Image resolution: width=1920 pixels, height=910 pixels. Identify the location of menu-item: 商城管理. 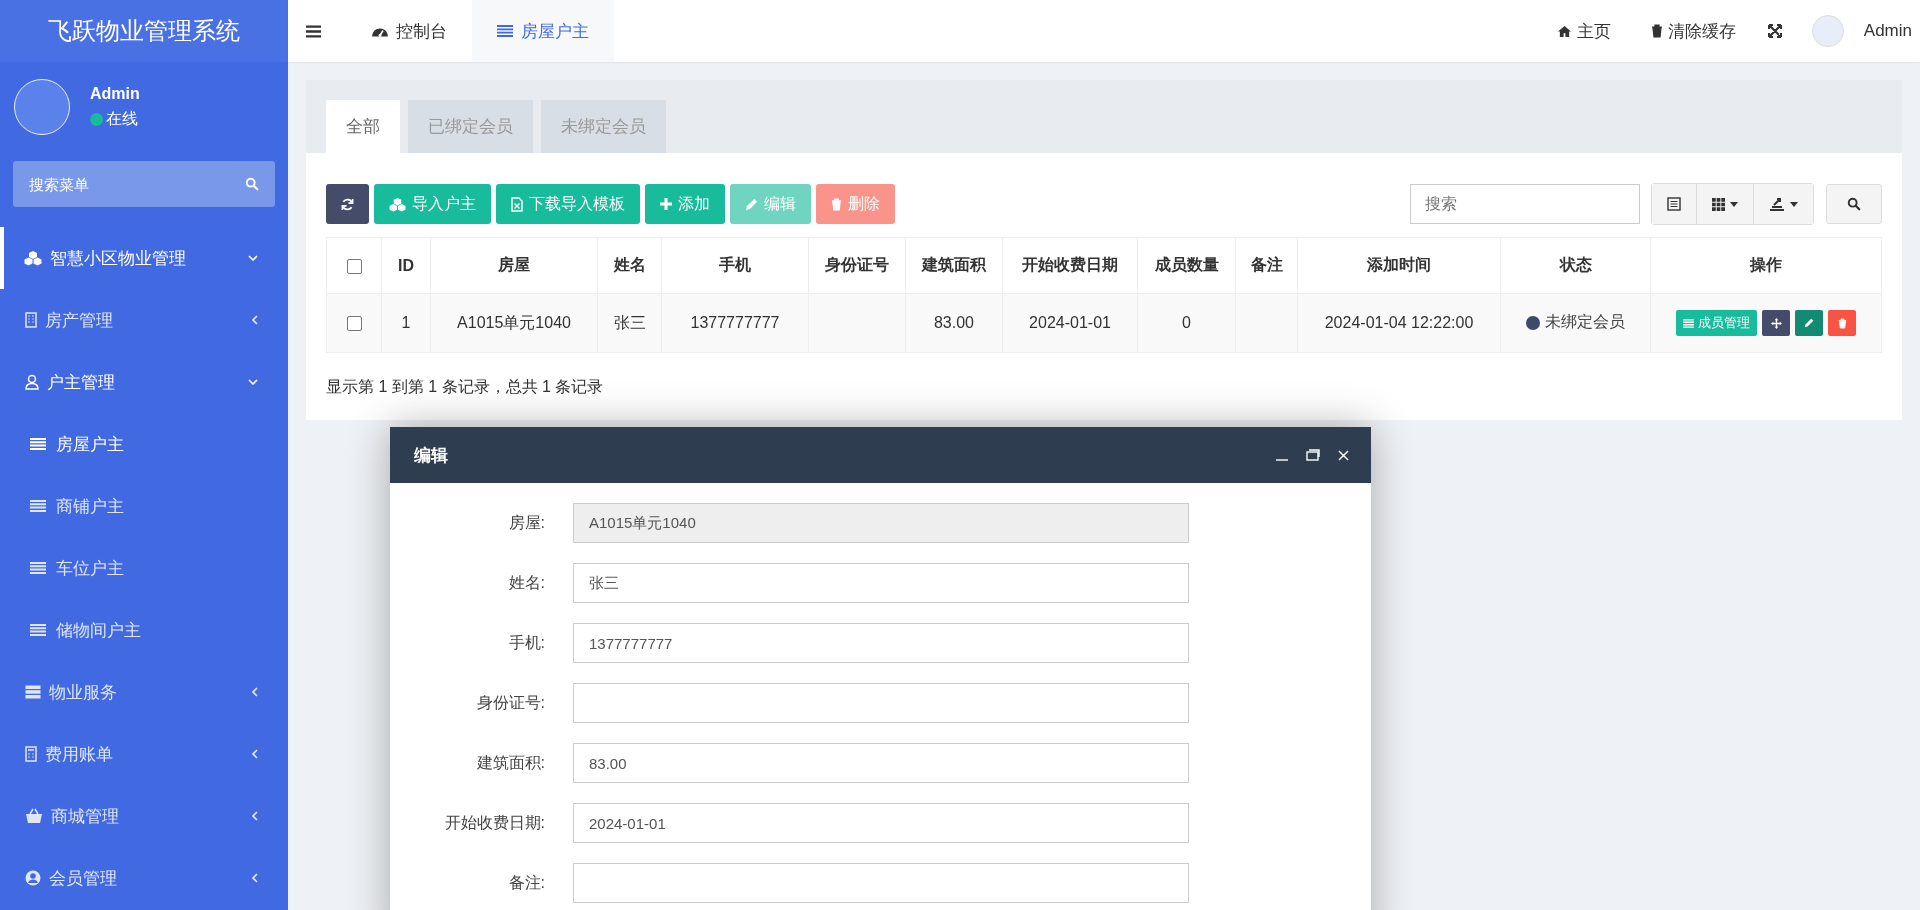
(144, 816).